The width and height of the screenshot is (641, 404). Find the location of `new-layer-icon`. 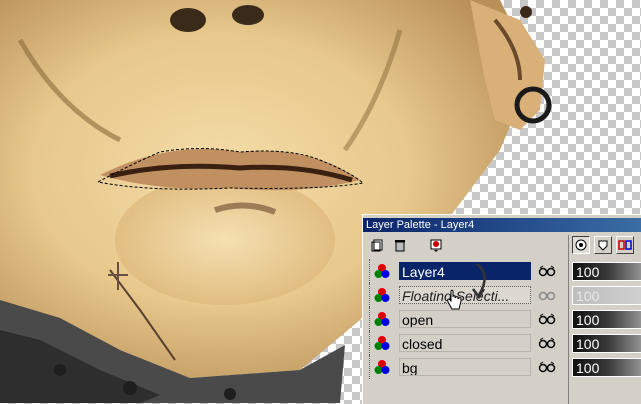

new-layer-icon is located at coordinates (377, 245).